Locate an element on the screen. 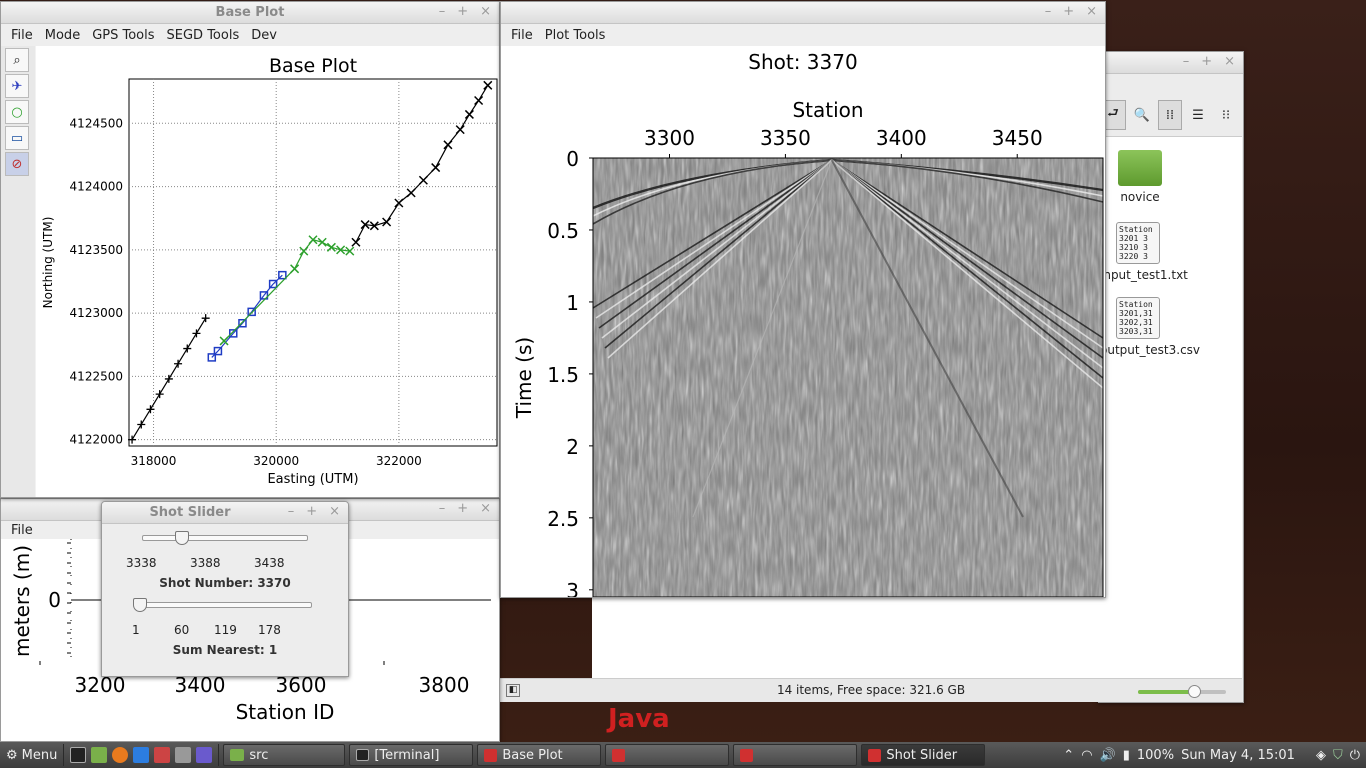  terminal-icon is located at coordinates (78, 755).